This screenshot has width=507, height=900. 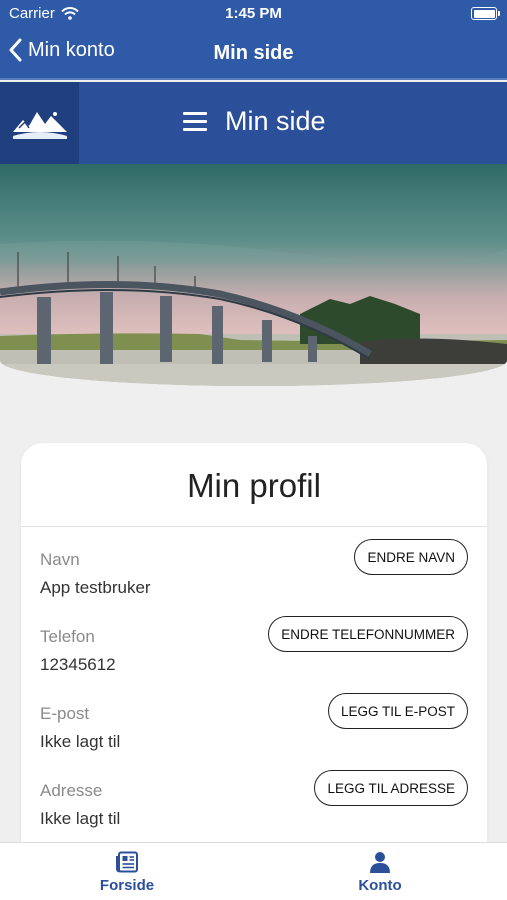 I want to click on person-icon, so click(x=380, y=862).